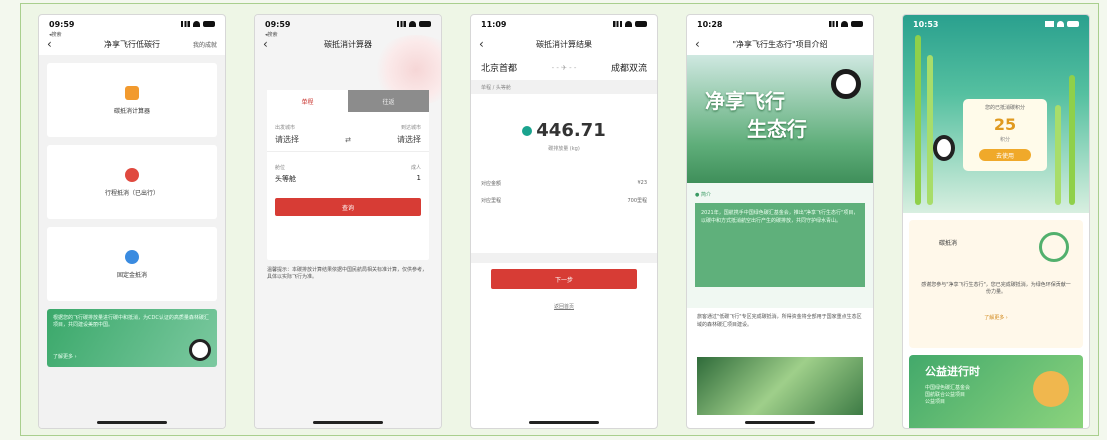 This screenshot has height=440, width=1107. Describe the element at coordinates (287, 139) in the screenshot. I see `from-city-select: 请选择` at that location.